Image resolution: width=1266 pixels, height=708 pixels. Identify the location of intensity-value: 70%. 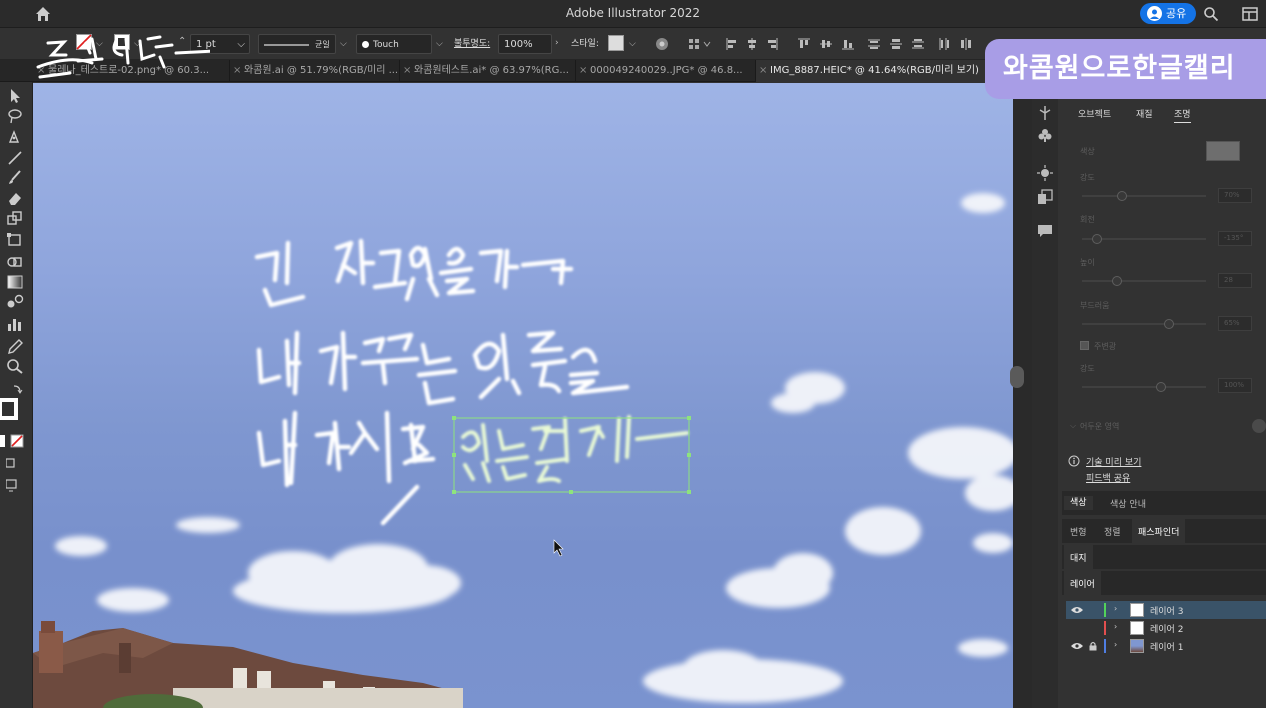
(1235, 195).